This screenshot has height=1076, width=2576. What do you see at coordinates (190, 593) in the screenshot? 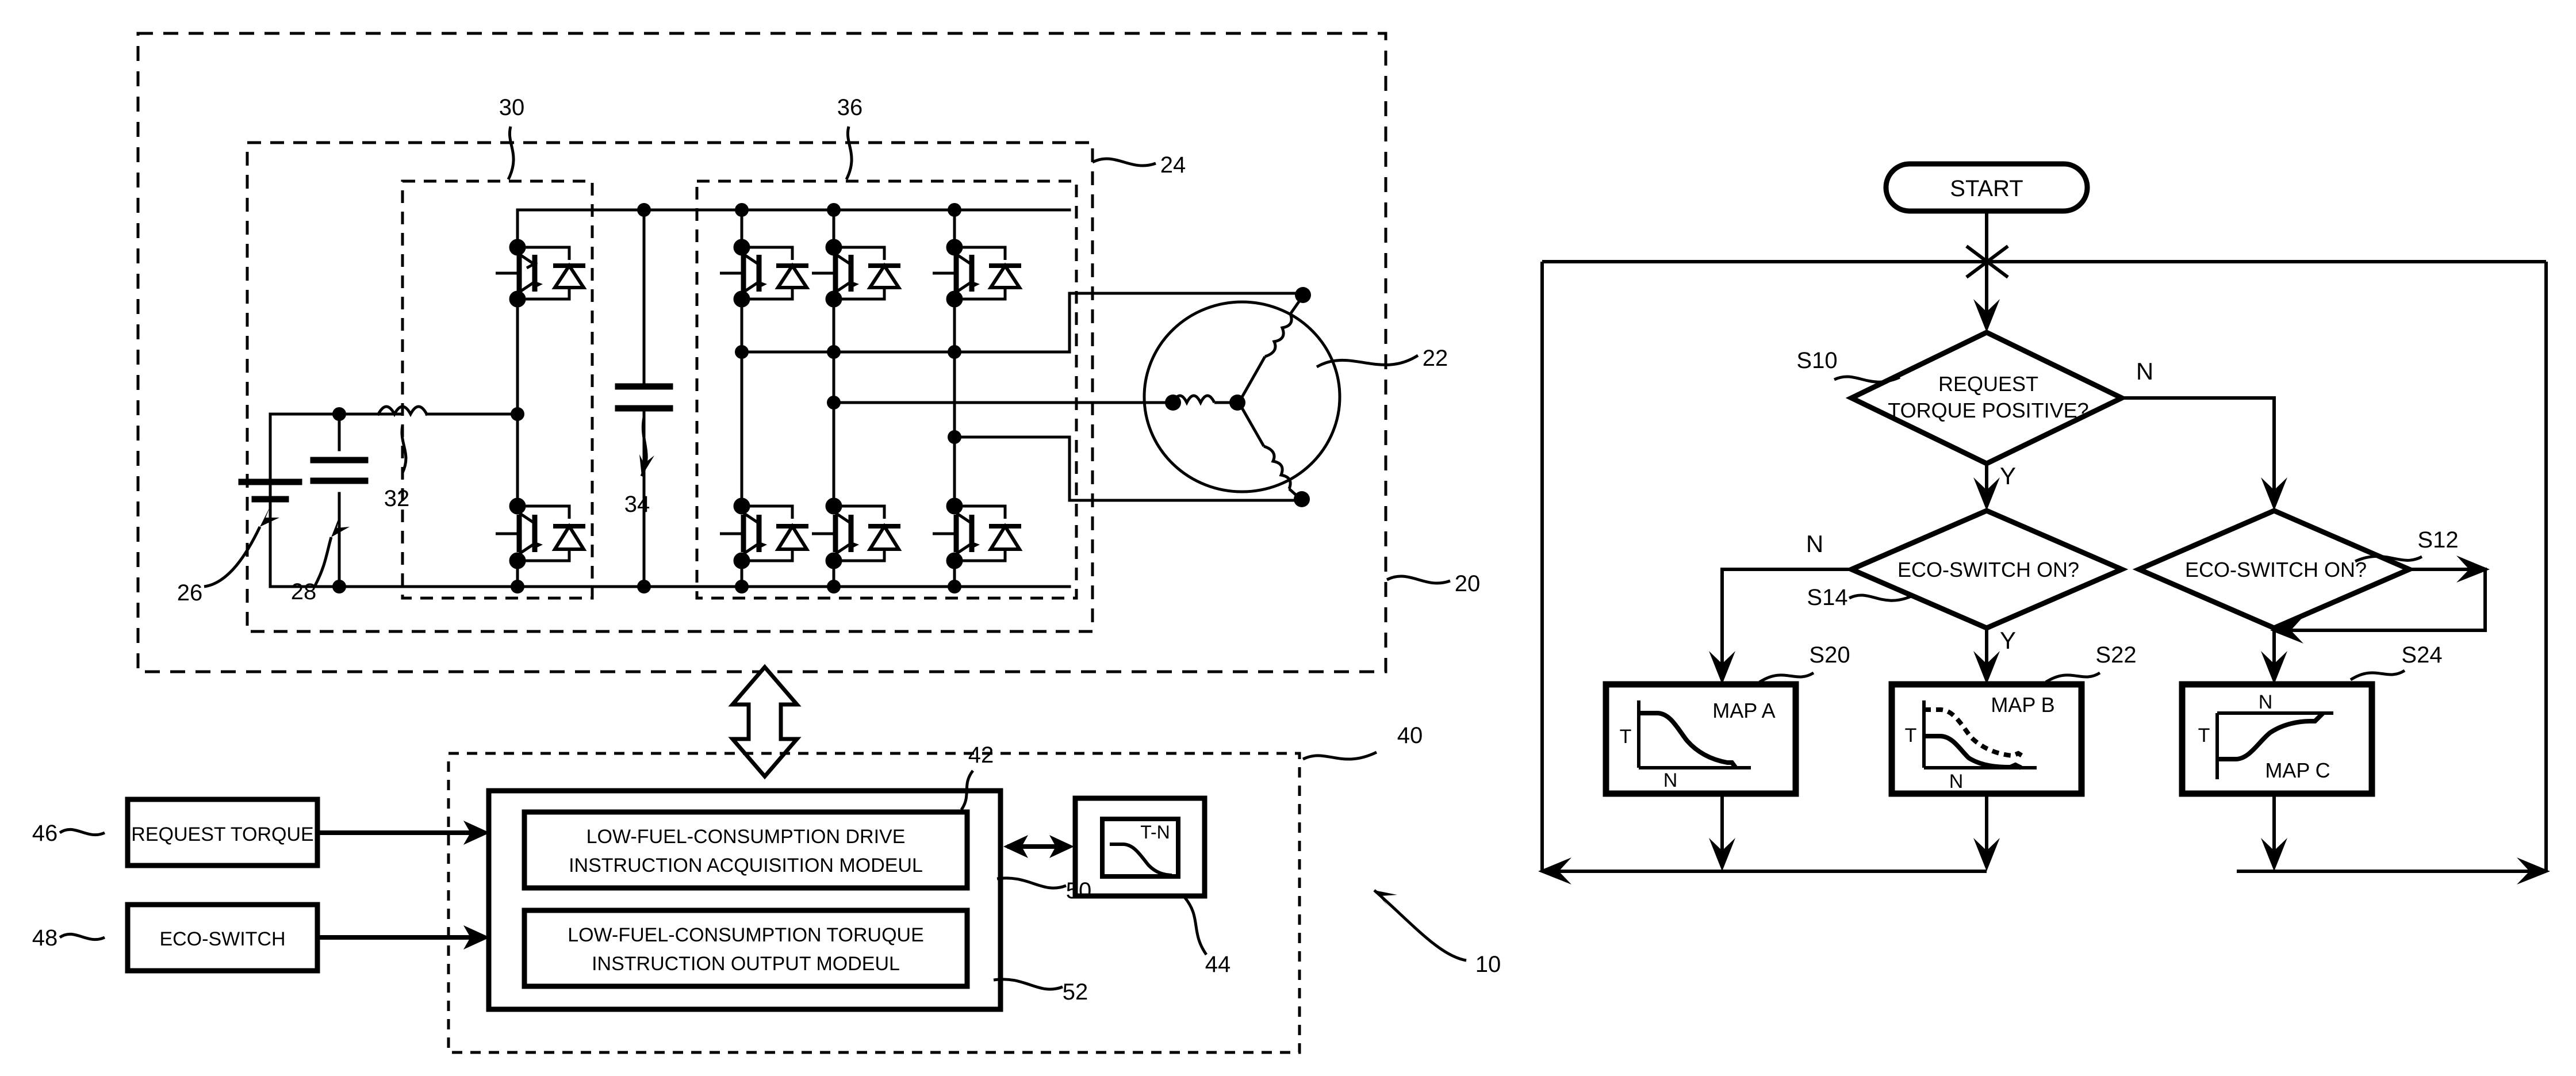
I see `ref-26: 26` at bounding box center [190, 593].